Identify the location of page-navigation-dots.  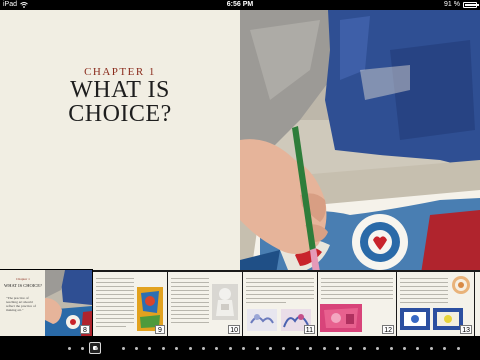
(240, 348).